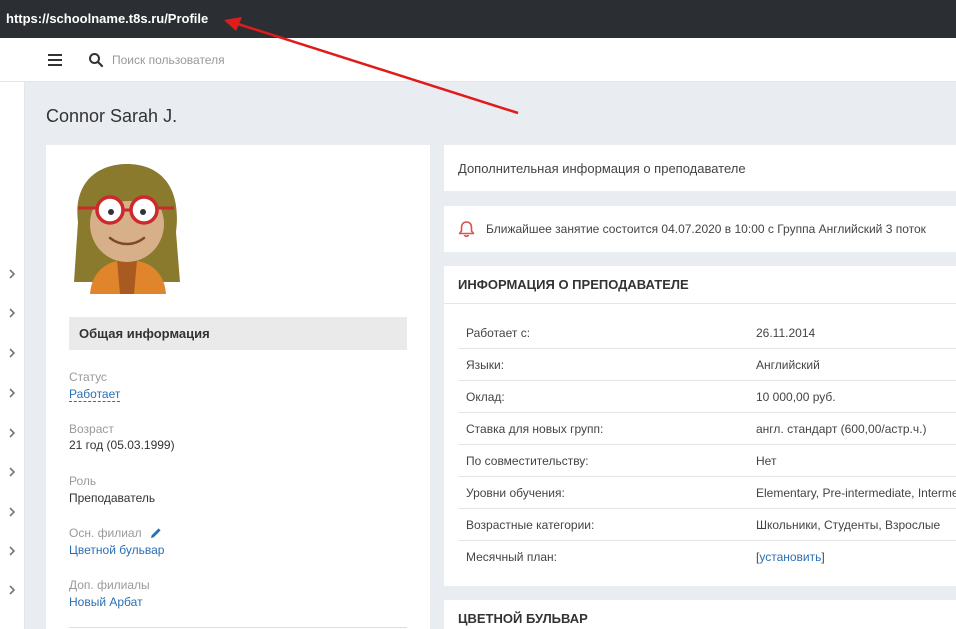 Image resolution: width=956 pixels, height=629 pixels. What do you see at coordinates (511, 557) in the screenshot?
I see `row-label: Месячный план:` at bounding box center [511, 557].